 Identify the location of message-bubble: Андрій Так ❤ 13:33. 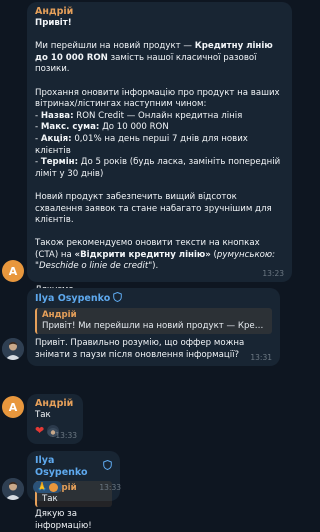
(55, 419).